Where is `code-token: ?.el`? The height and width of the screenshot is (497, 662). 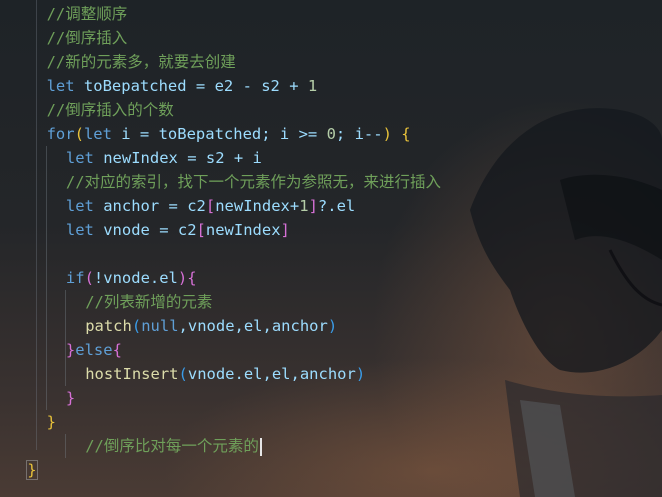 code-token: ?.el is located at coordinates (336, 206).